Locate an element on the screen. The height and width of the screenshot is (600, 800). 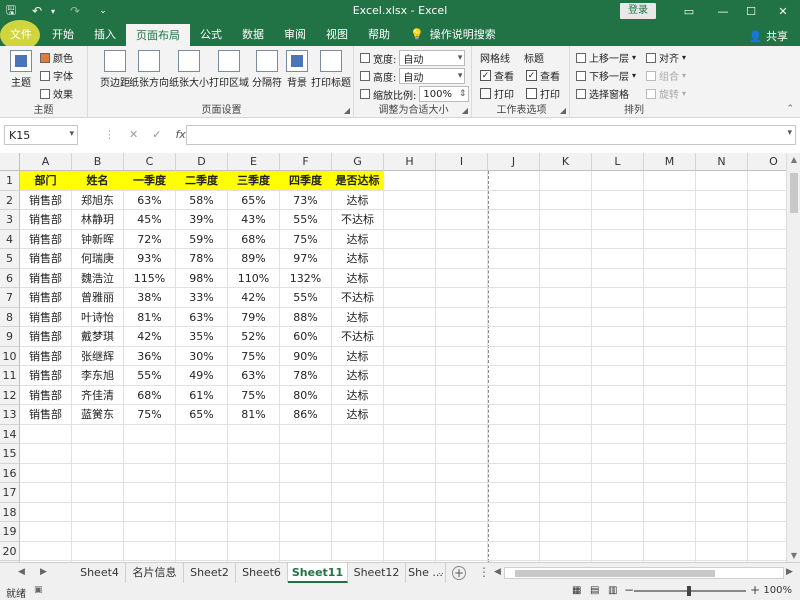
cell-a6: 销售部 is located at coordinates (46, 278).